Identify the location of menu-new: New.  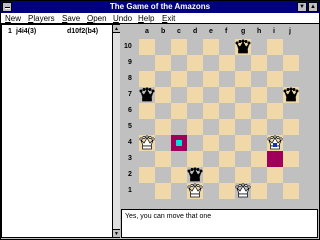
(13, 18).